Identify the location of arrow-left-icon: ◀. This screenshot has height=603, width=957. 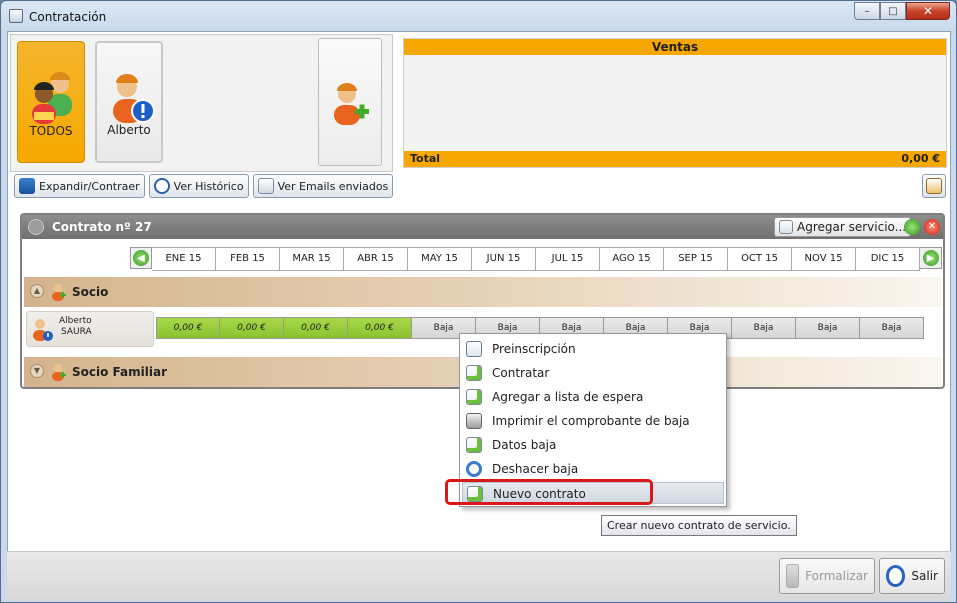
(141, 258).